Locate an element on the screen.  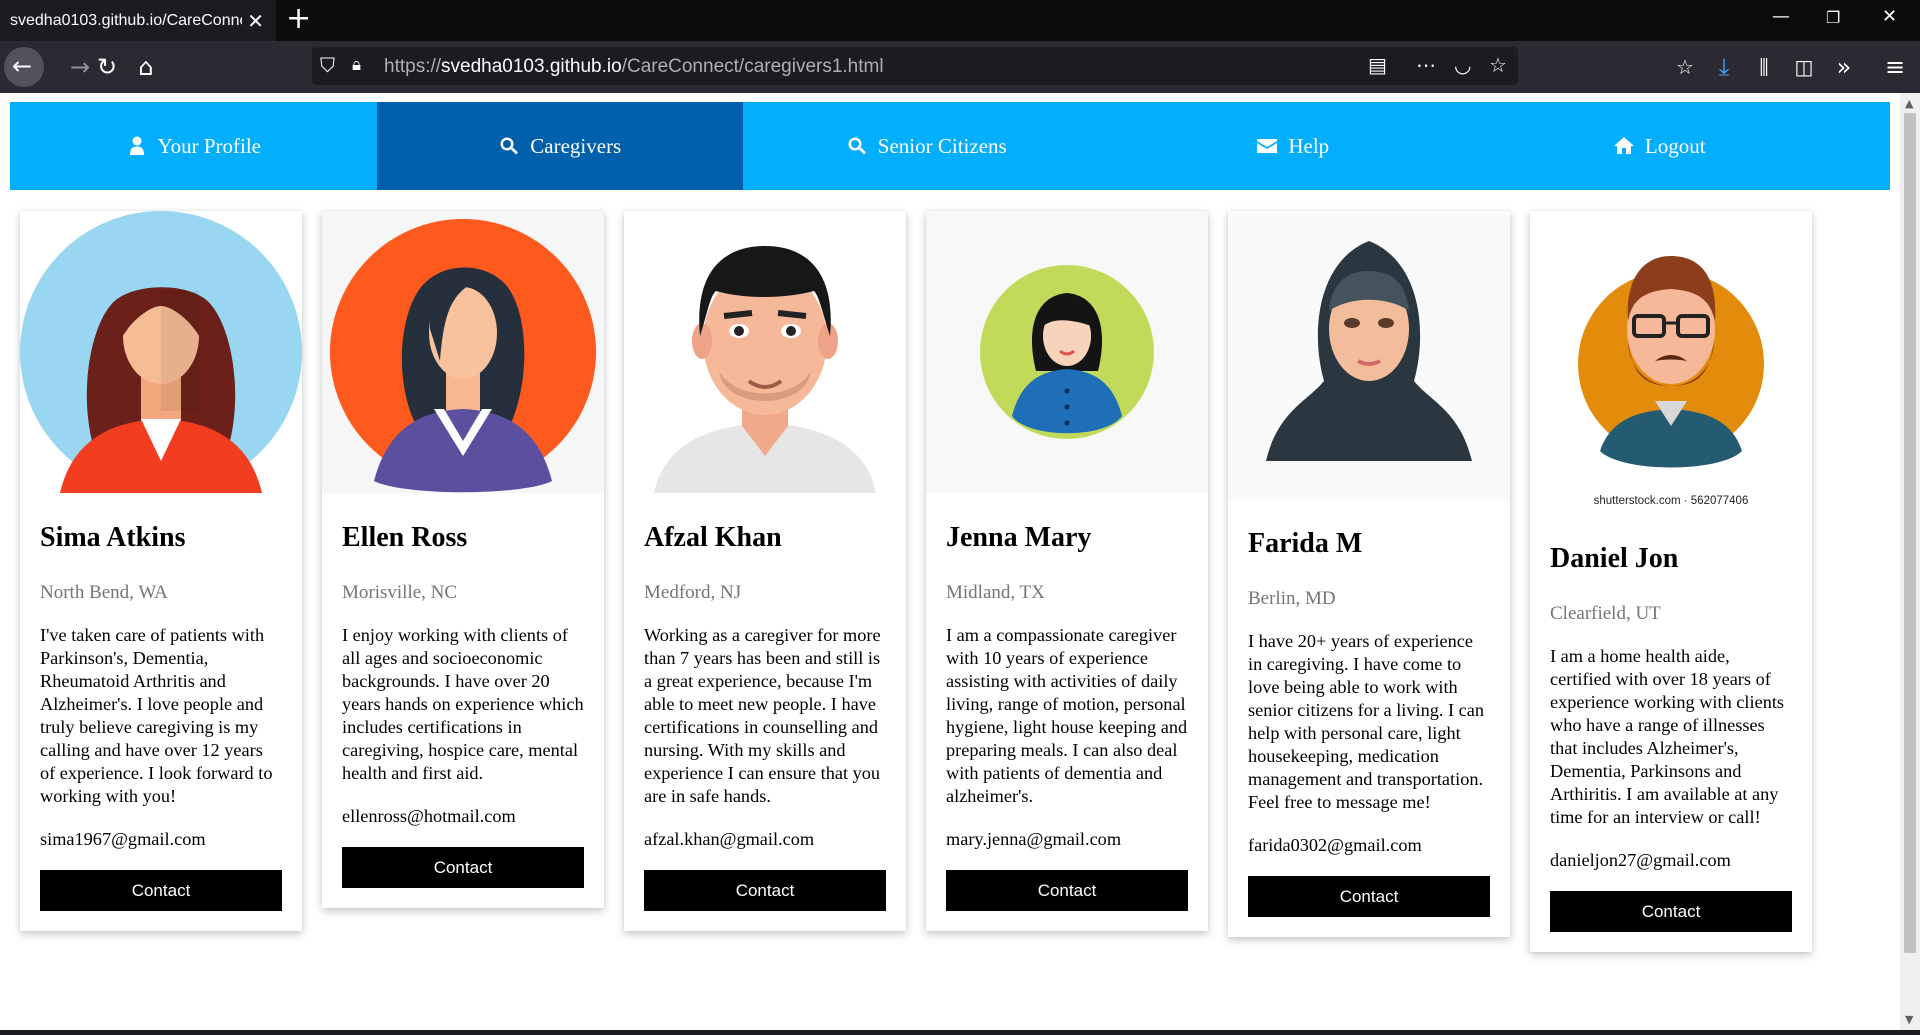
window-close-icon: ✕ is located at coordinates (1889, 16).